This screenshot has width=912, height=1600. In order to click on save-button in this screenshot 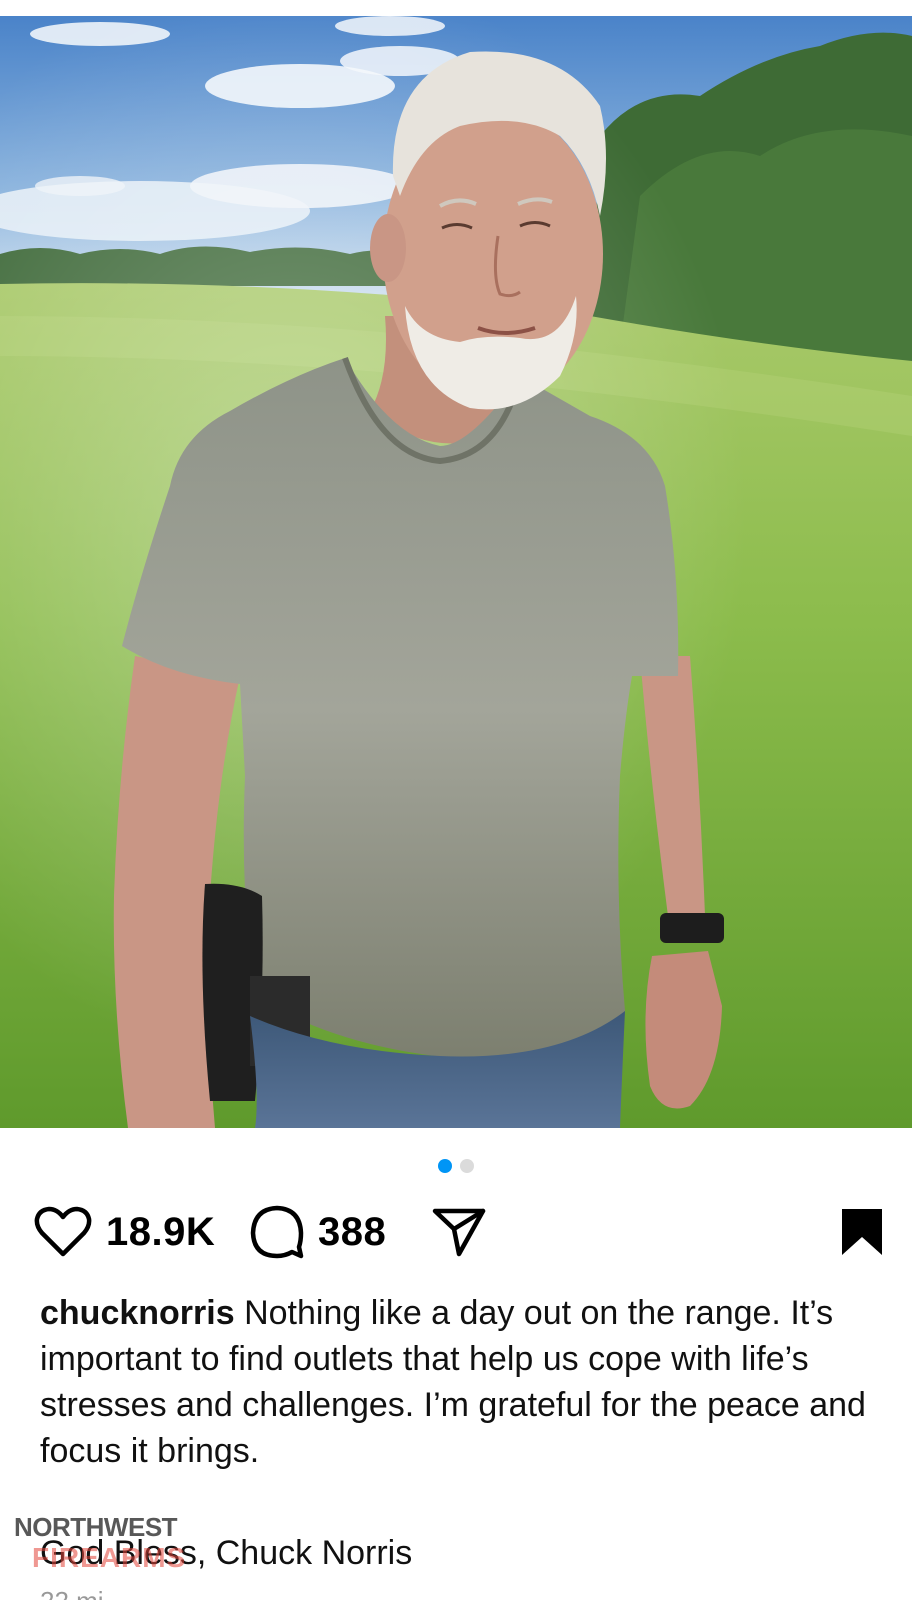, I will do `click(862, 1232)`.